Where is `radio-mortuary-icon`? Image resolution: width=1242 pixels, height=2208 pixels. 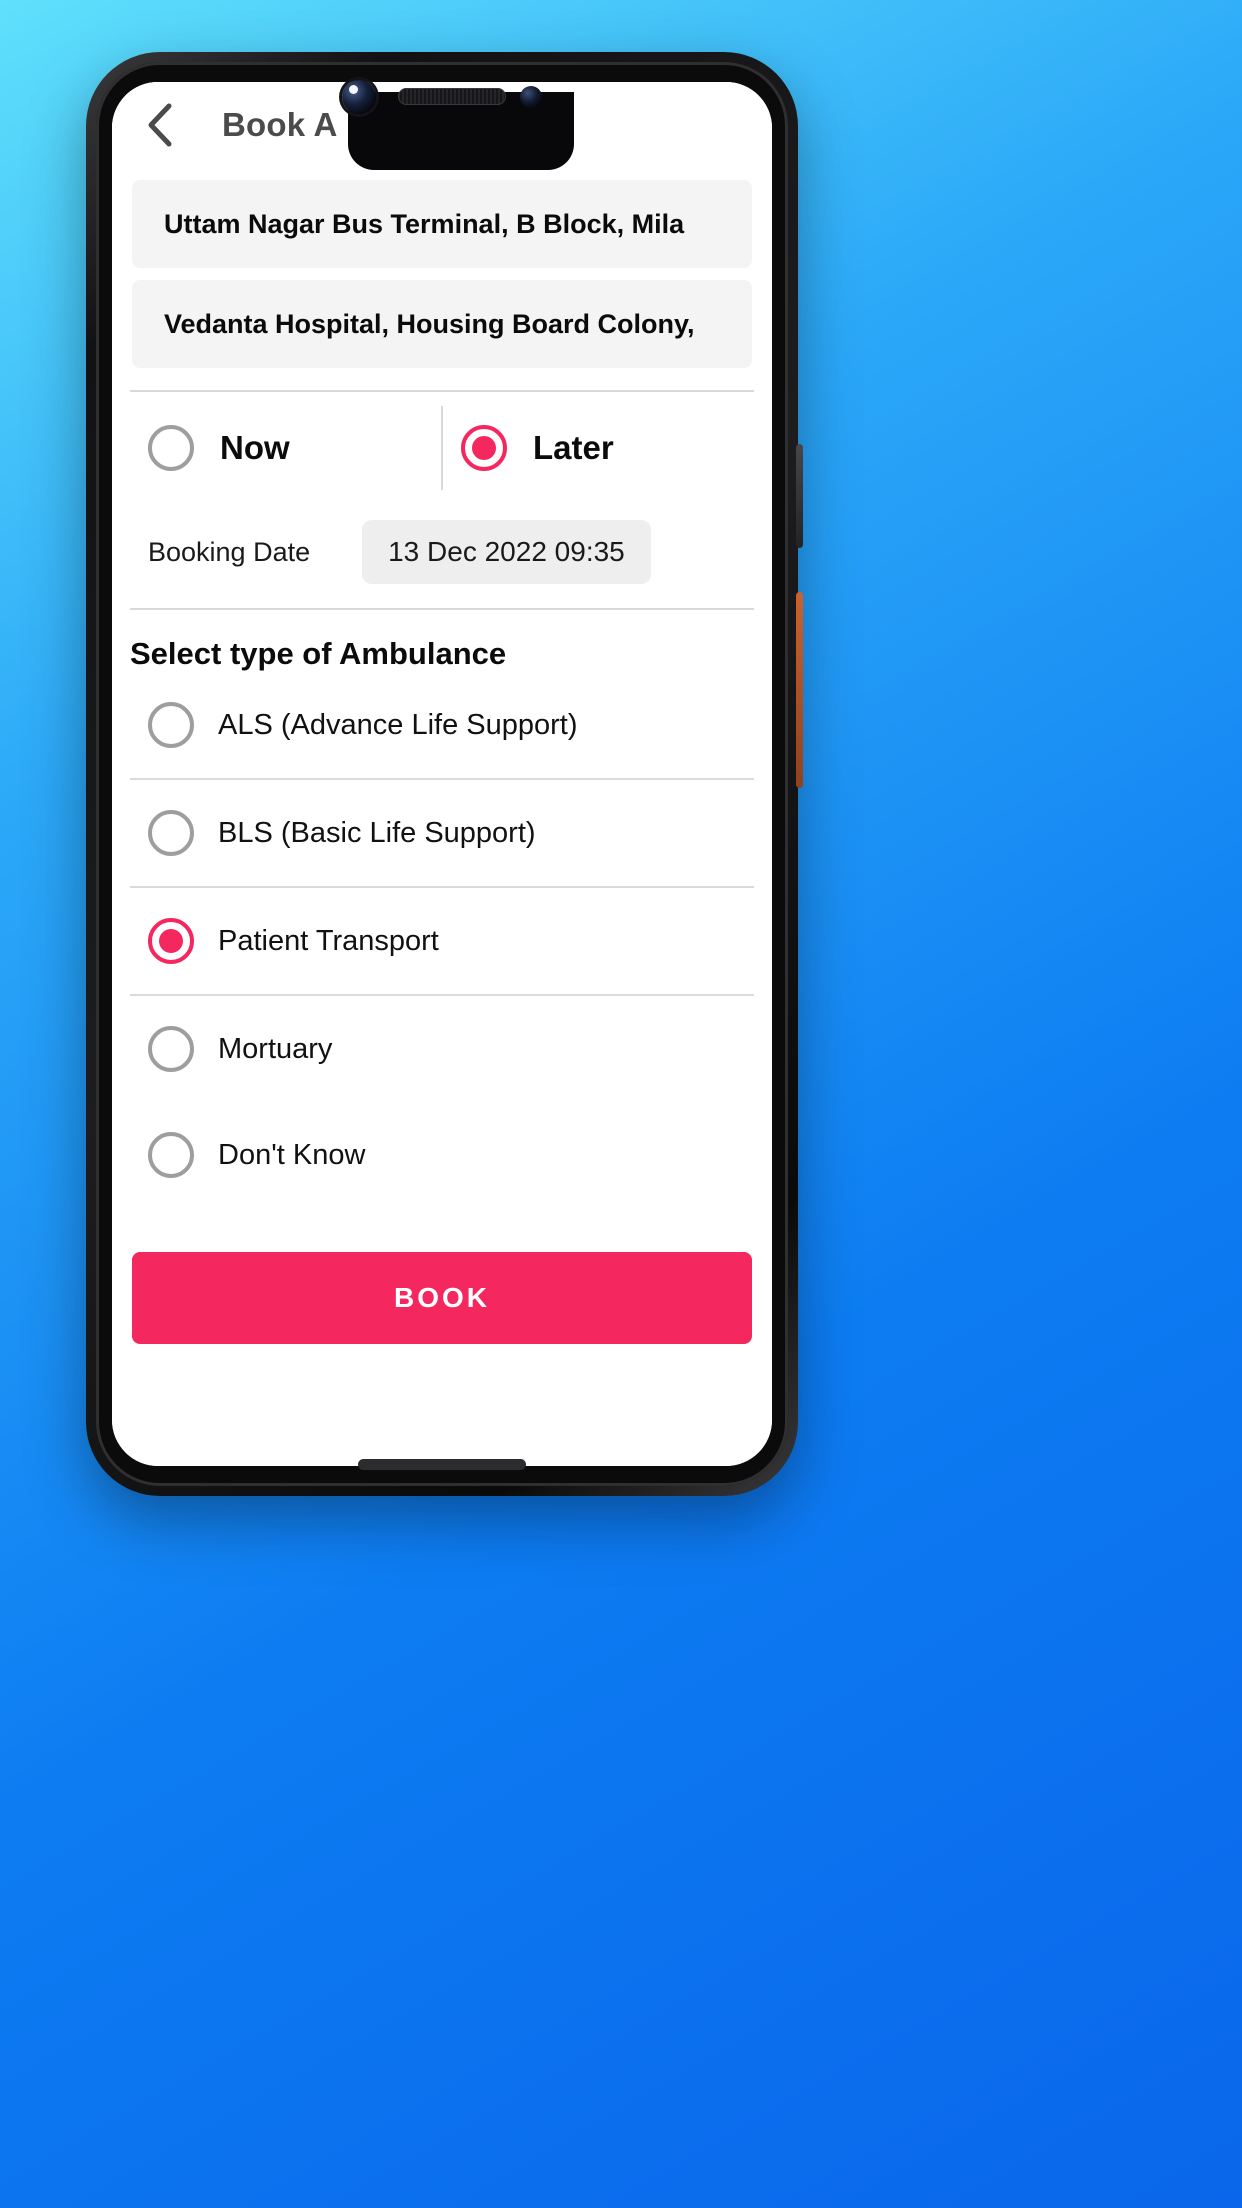 radio-mortuary-icon is located at coordinates (171, 1049).